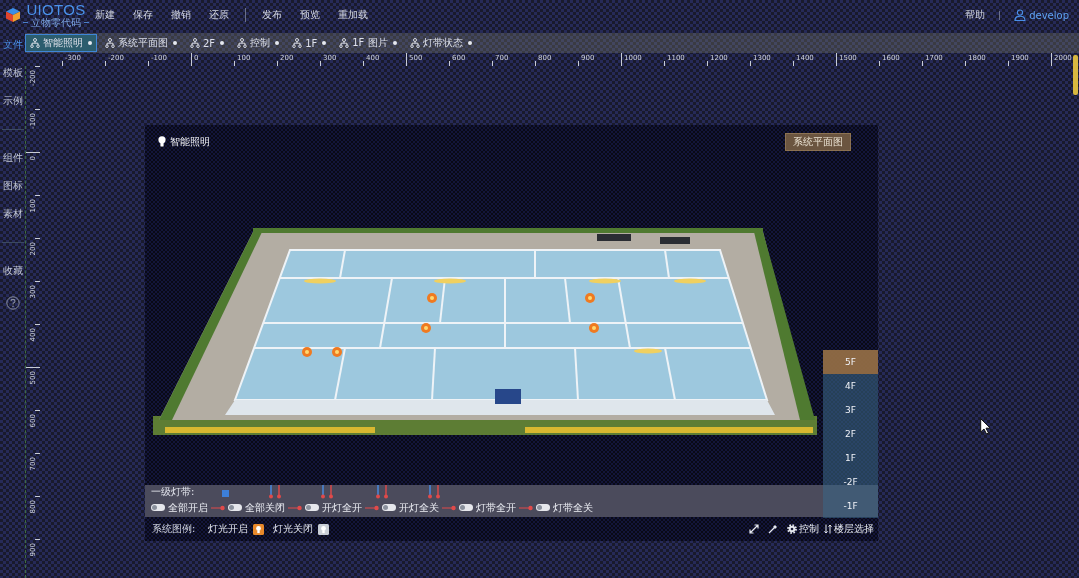  Describe the element at coordinates (850, 410) in the screenshot. I see `floor-option: 3F` at that location.